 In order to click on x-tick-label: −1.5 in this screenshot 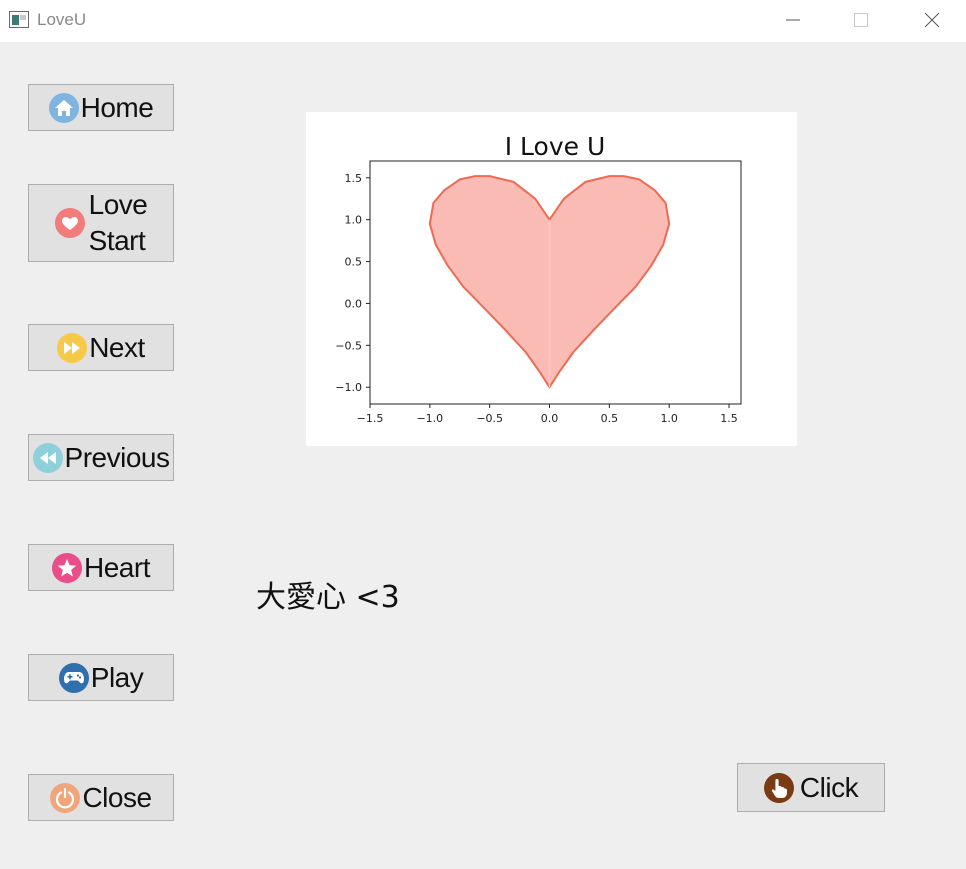, I will do `click(370, 418)`.